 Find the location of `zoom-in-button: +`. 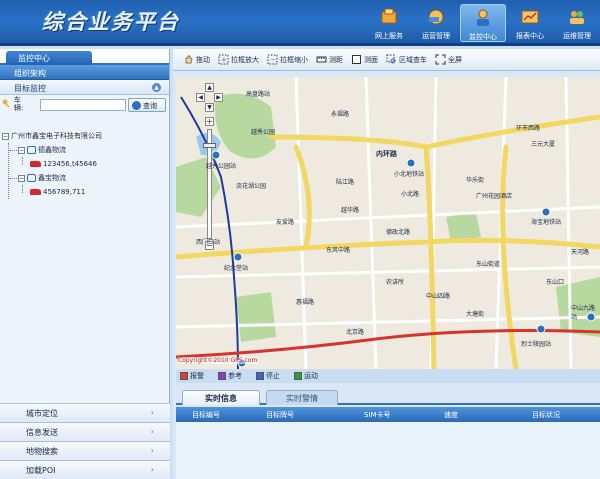

zoom-in-button: + is located at coordinates (209, 121).